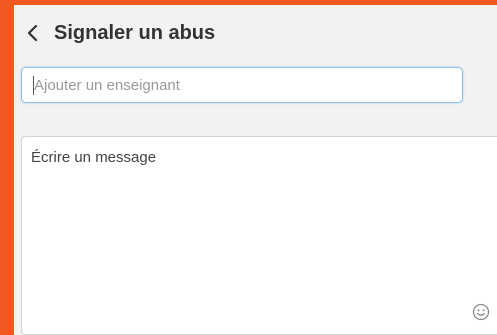 Image resolution: width=497 pixels, height=335 pixels. I want to click on recipient-input: Ajouter un enseignant, so click(242, 85).